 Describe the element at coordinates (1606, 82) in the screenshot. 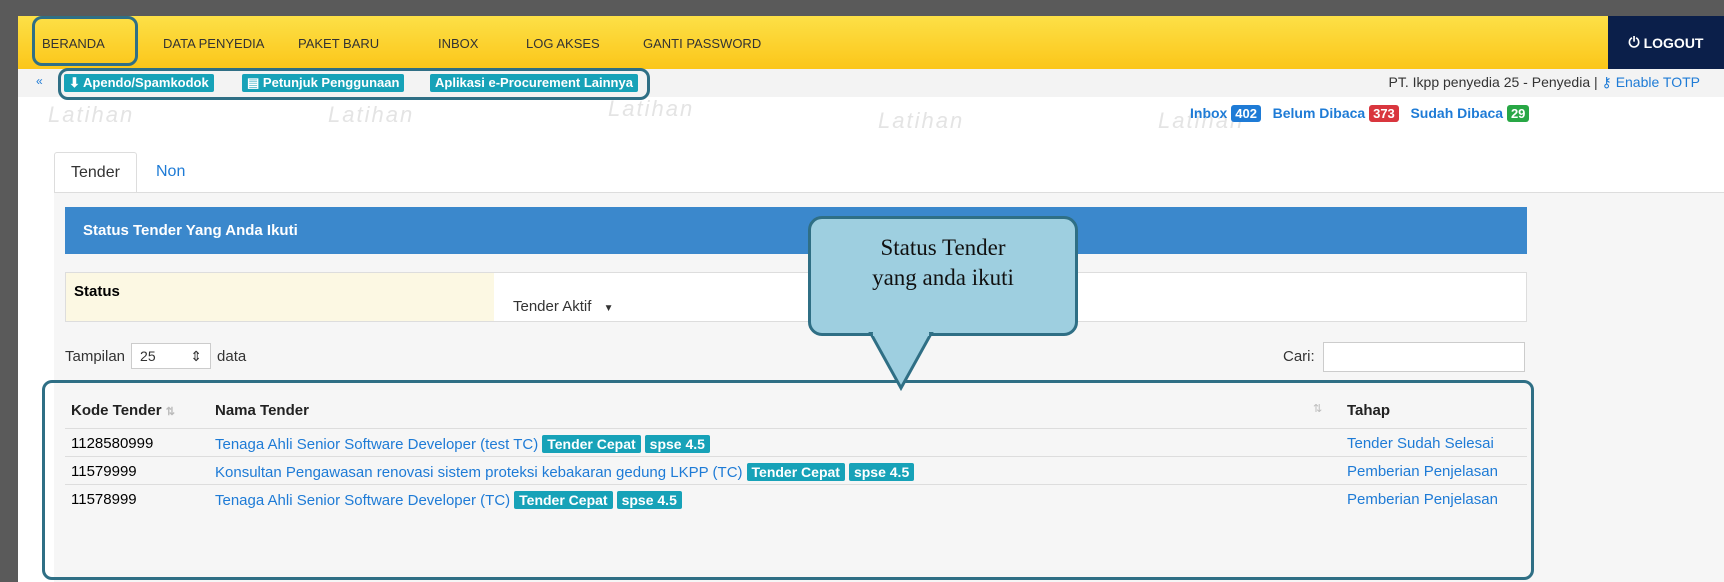

I see `key-icon: ⚷` at that location.